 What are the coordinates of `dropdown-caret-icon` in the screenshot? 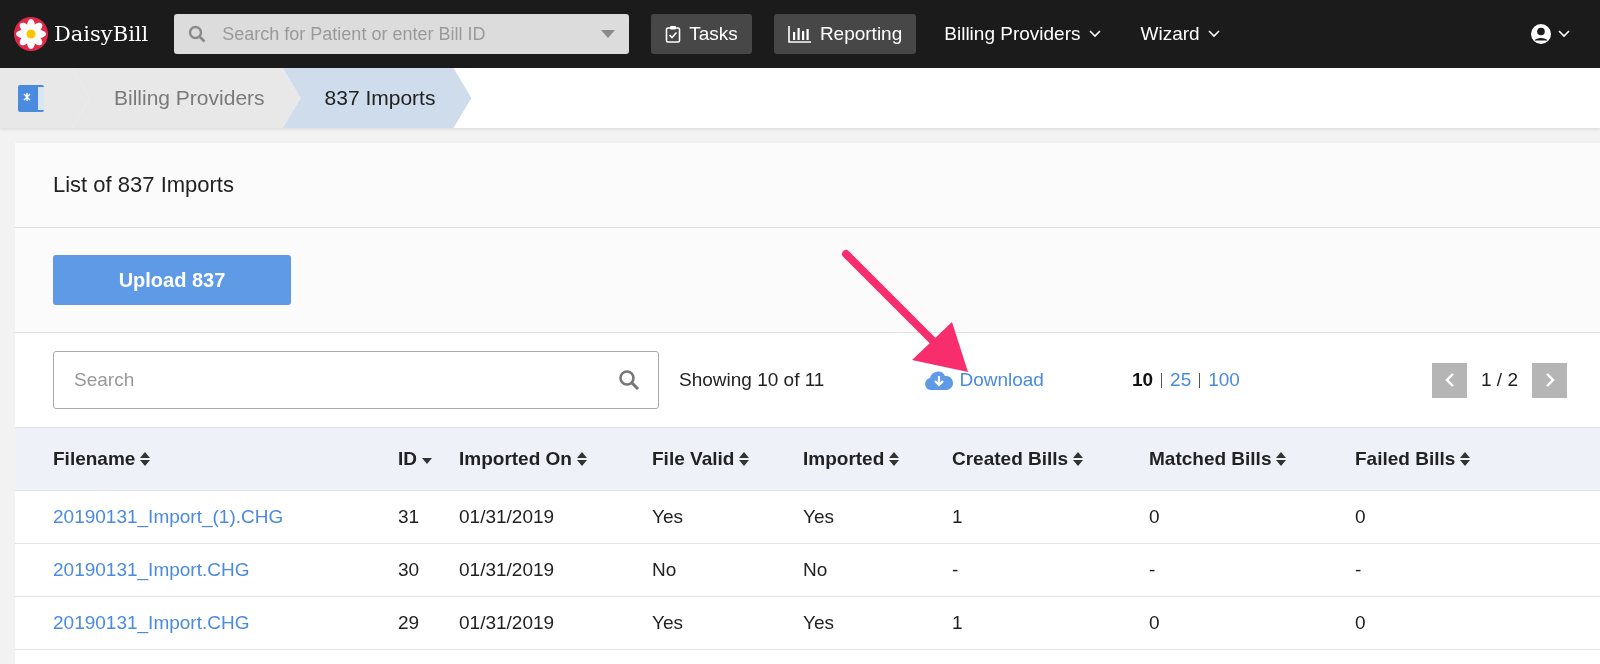 It's located at (608, 34).